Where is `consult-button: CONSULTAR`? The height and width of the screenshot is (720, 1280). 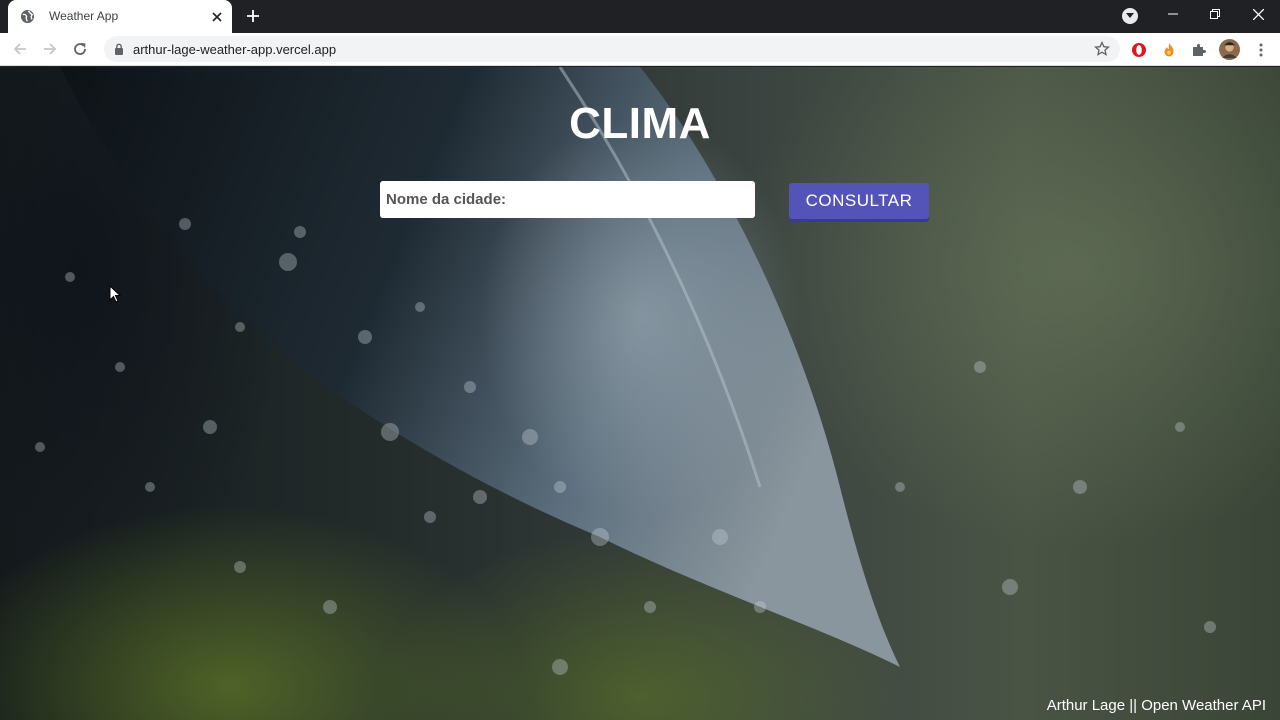 consult-button: CONSULTAR is located at coordinates (859, 201).